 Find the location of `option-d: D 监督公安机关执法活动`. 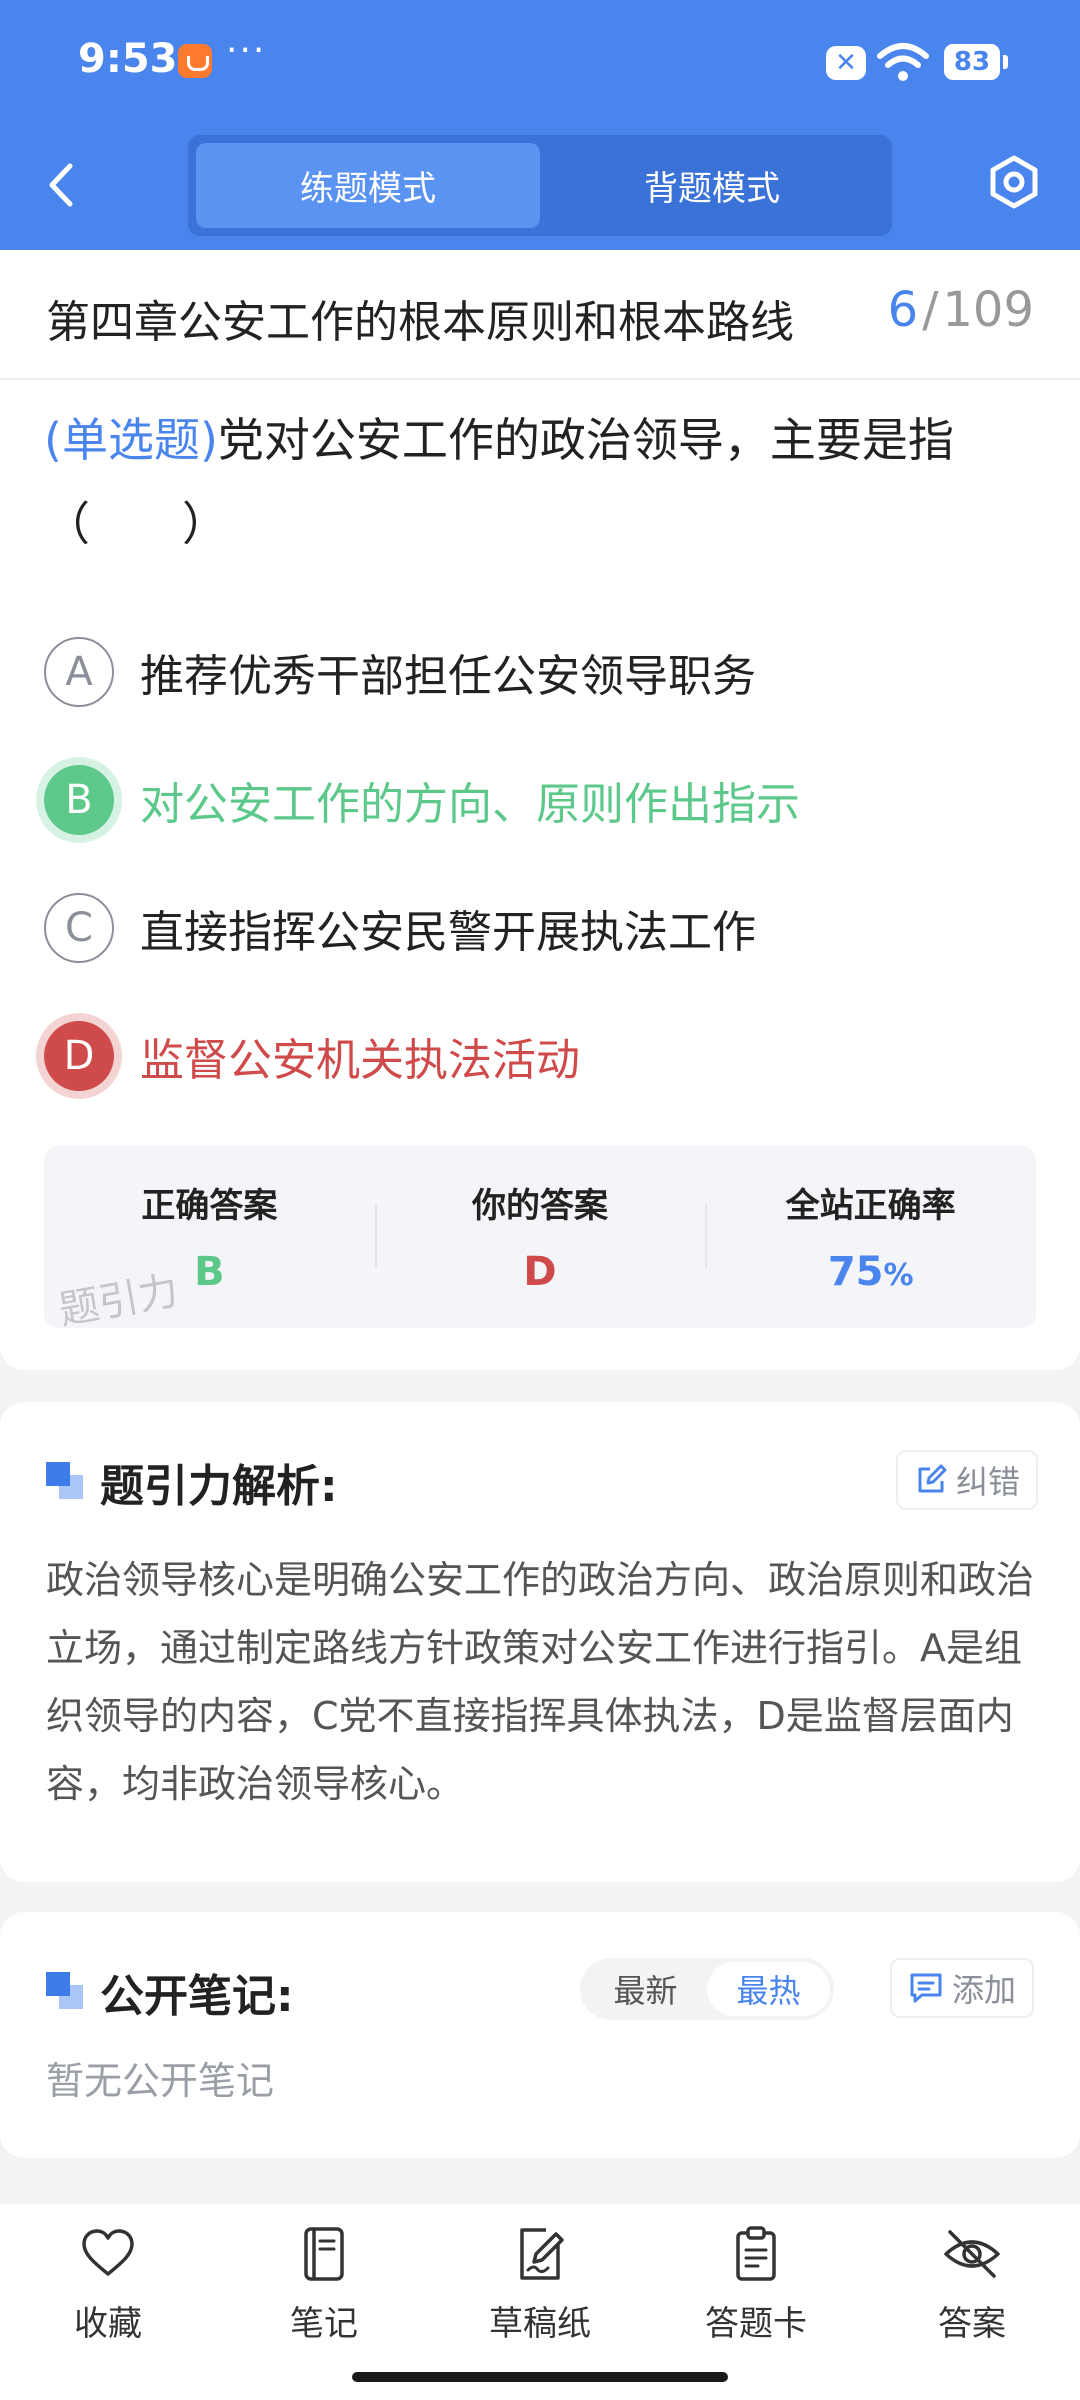

option-d: D 监督公安机关执法活动 is located at coordinates (544, 1056).